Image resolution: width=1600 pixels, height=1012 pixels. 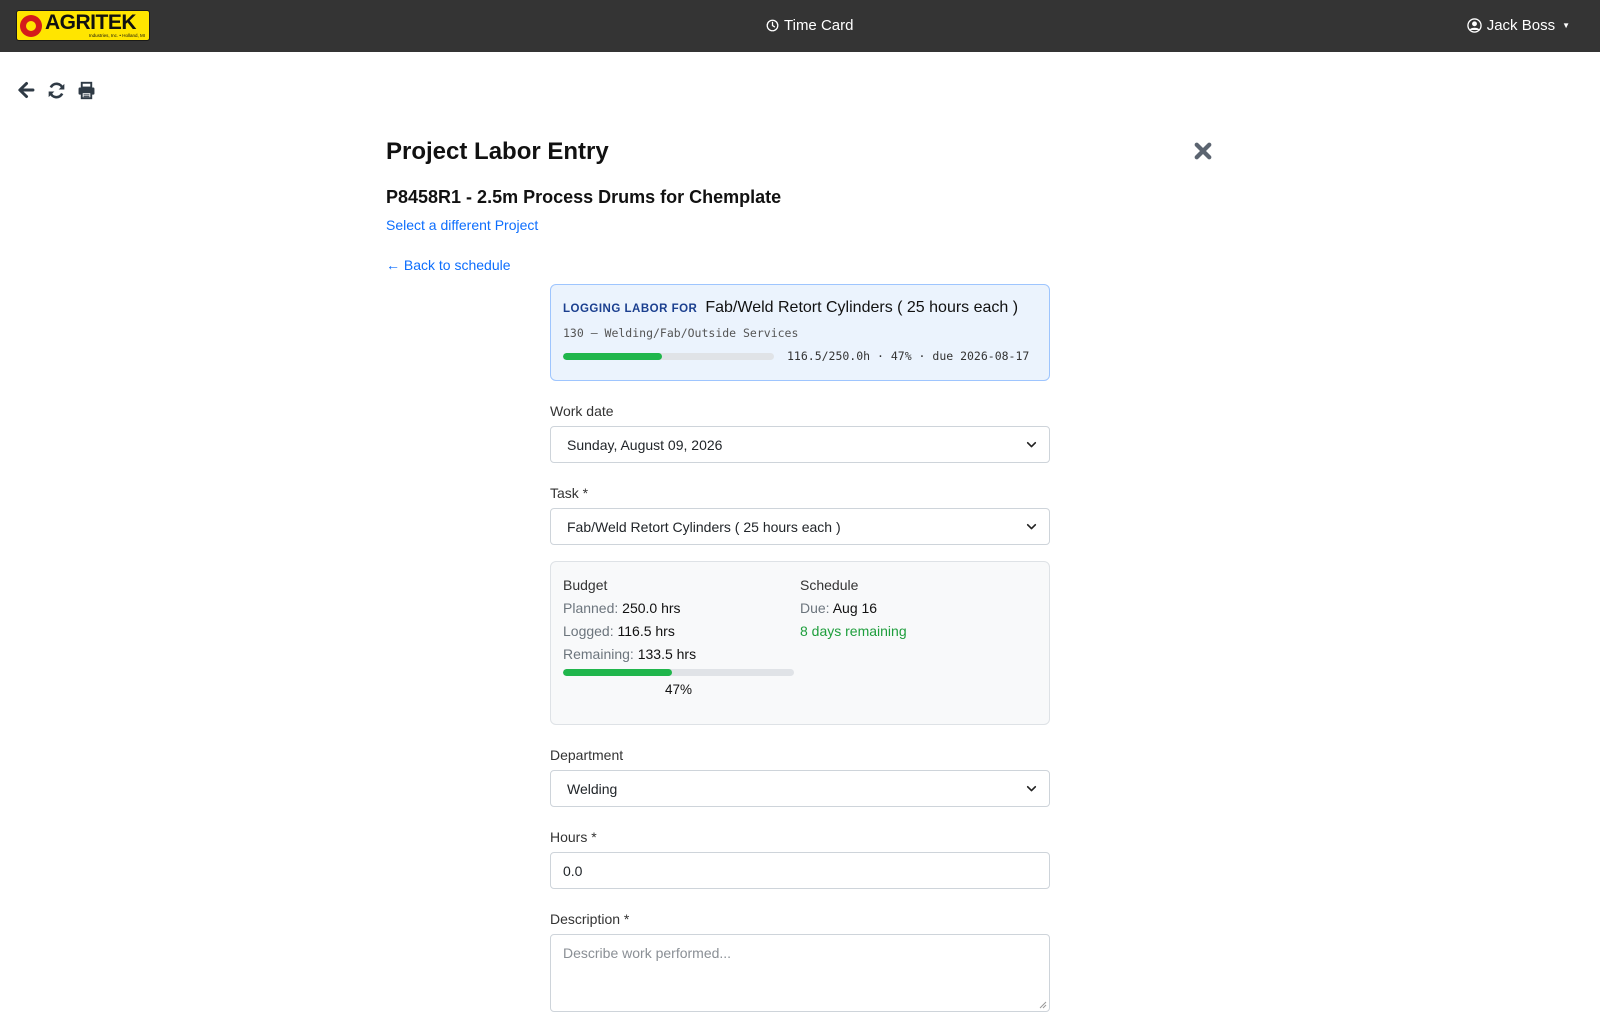 I want to click on budget-percent: 47%, so click(x=678, y=689).